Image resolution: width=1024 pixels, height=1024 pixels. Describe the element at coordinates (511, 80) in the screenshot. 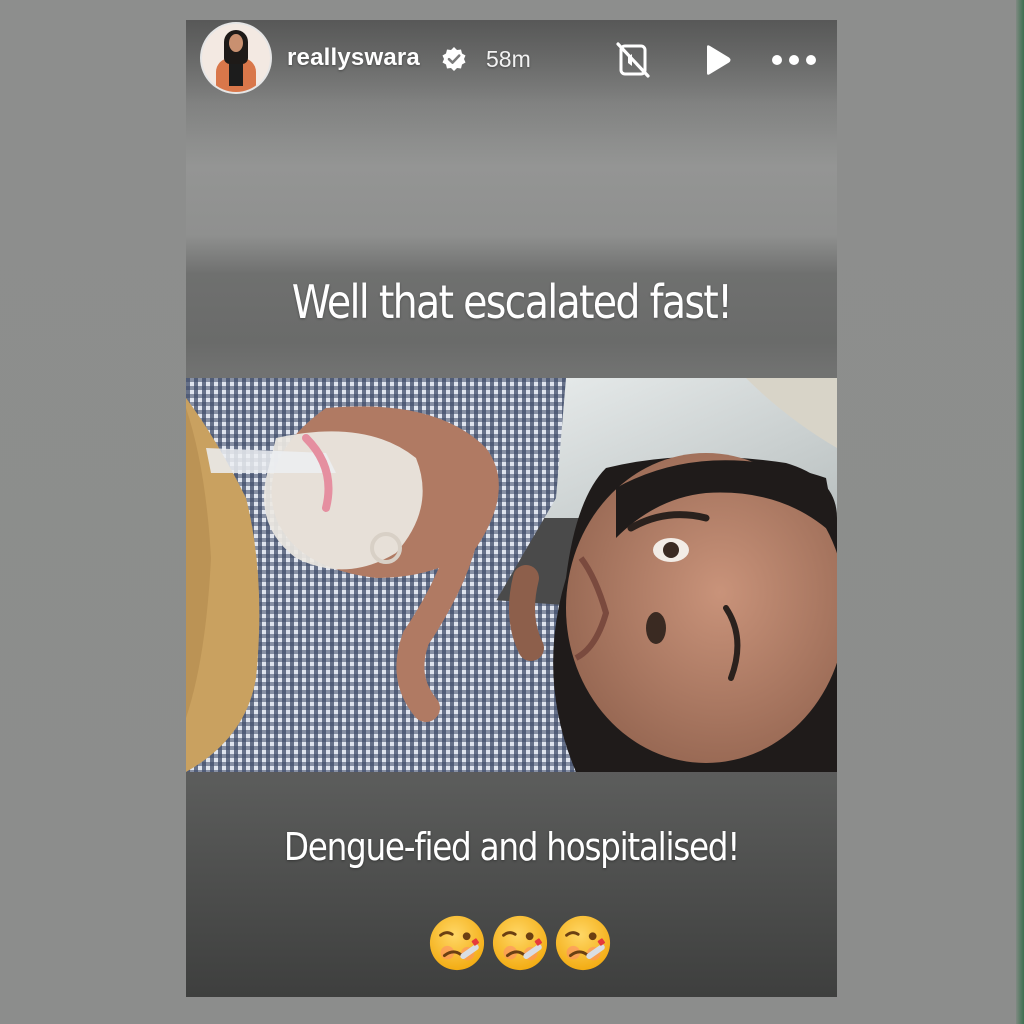

I see `story-header` at that location.